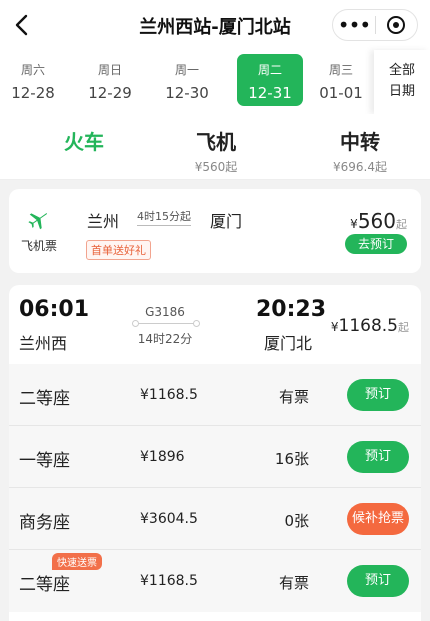 The height and width of the screenshot is (621, 430). Describe the element at coordinates (296, 521) in the screenshot. I see `seat-availability: 0张` at that location.